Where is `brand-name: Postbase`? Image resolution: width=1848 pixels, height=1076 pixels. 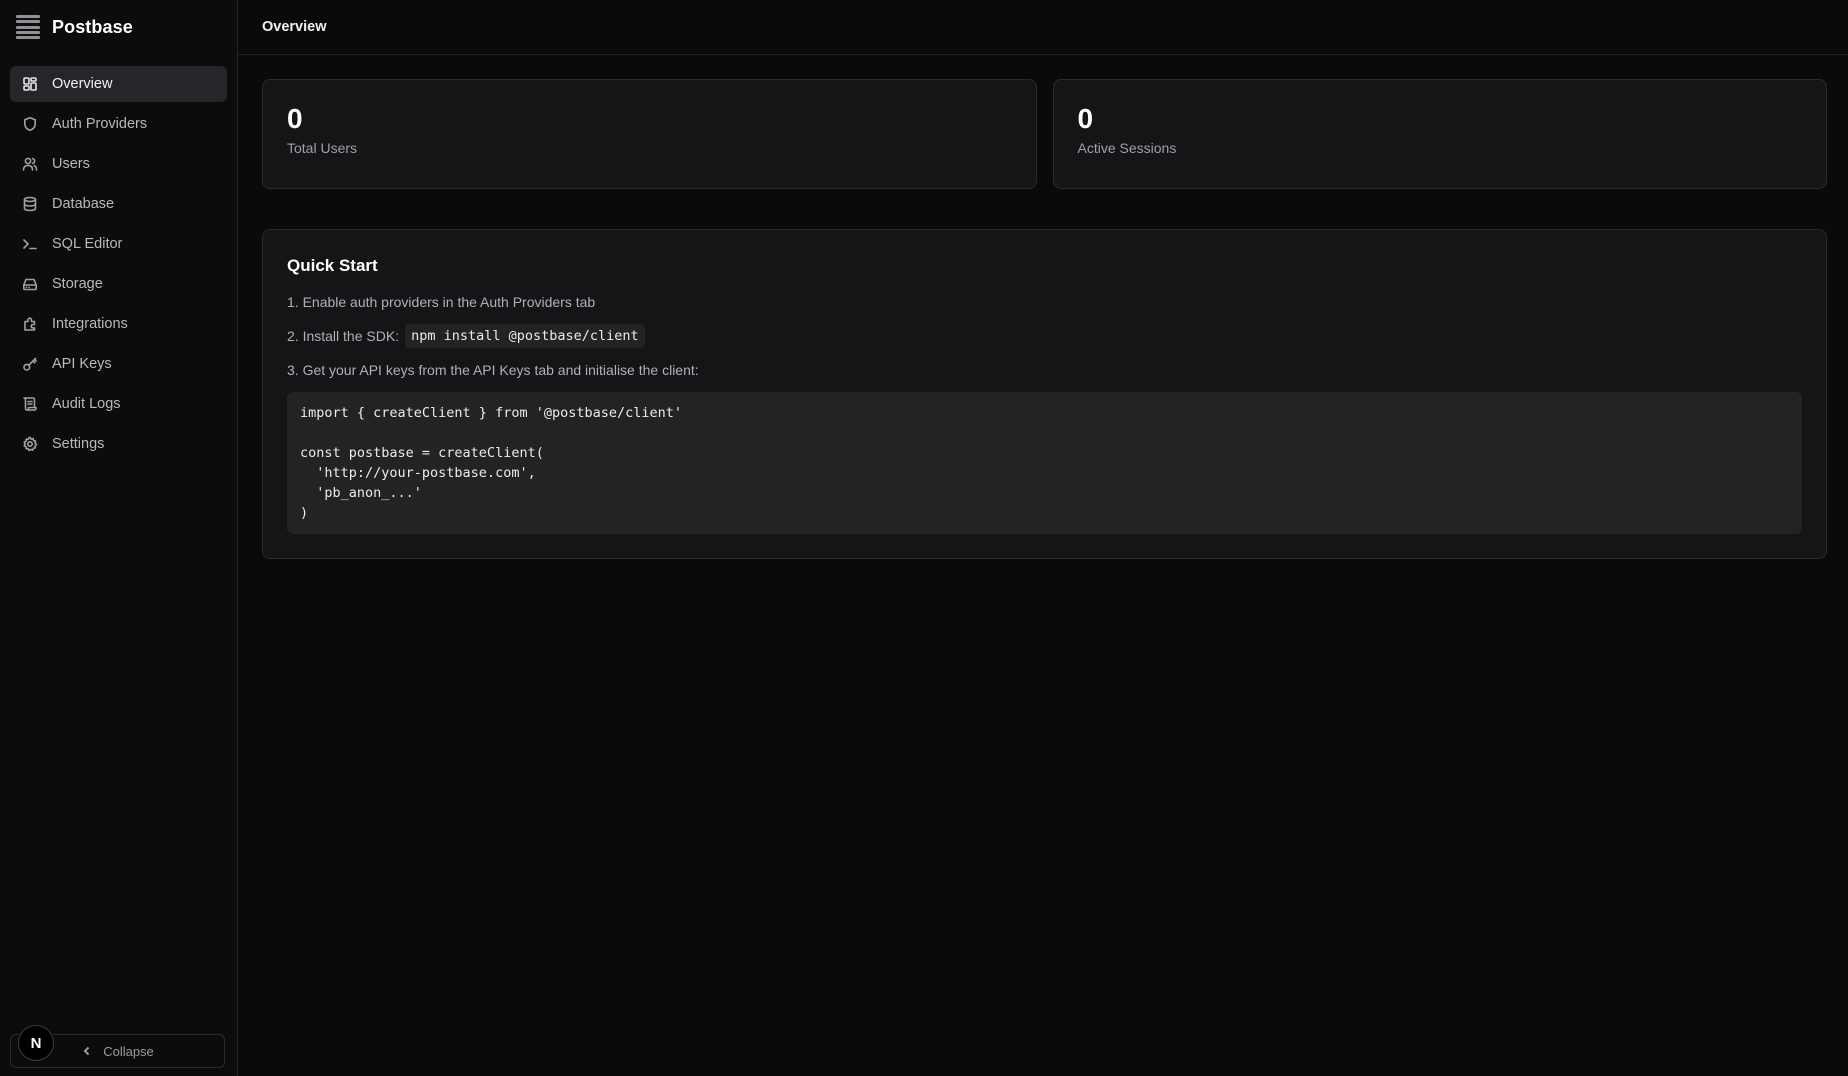
brand-name: Postbase is located at coordinates (92, 26).